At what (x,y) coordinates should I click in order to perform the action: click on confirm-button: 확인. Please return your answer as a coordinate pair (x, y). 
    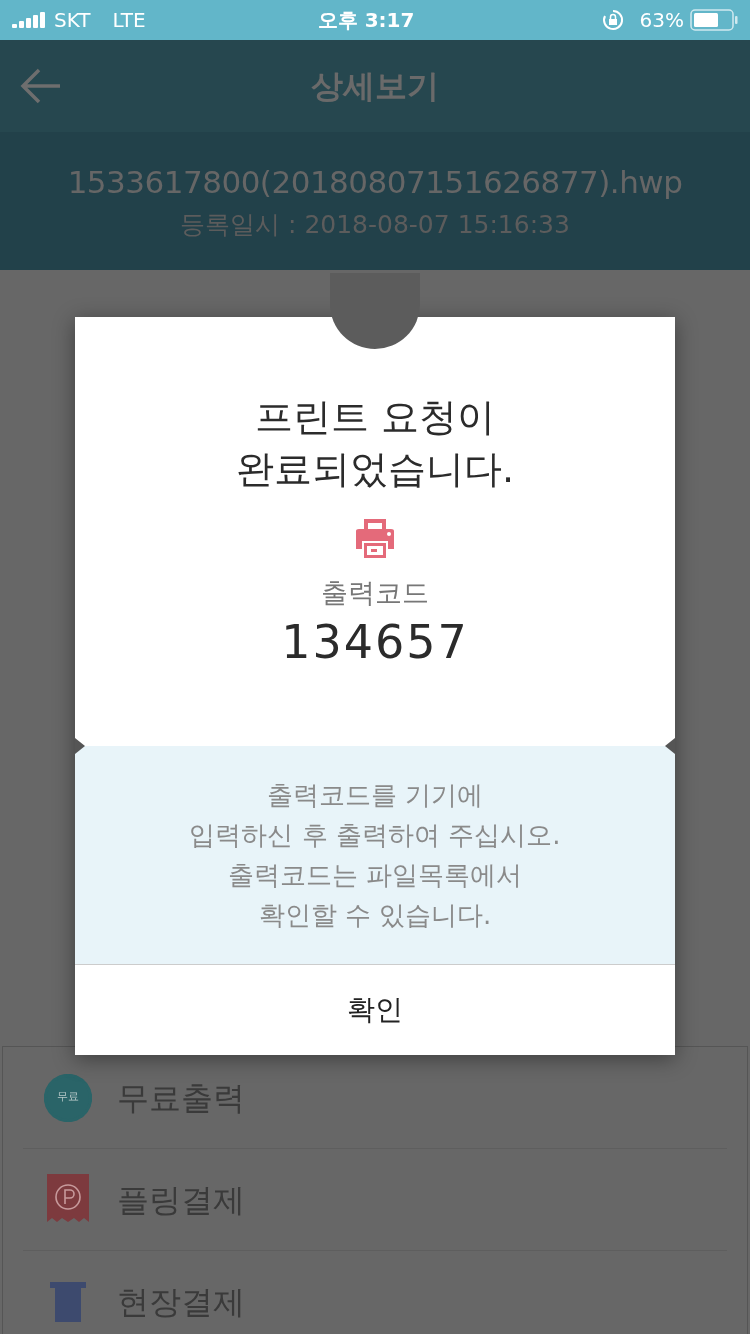
    Looking at the image, I should click on (375, 1010).